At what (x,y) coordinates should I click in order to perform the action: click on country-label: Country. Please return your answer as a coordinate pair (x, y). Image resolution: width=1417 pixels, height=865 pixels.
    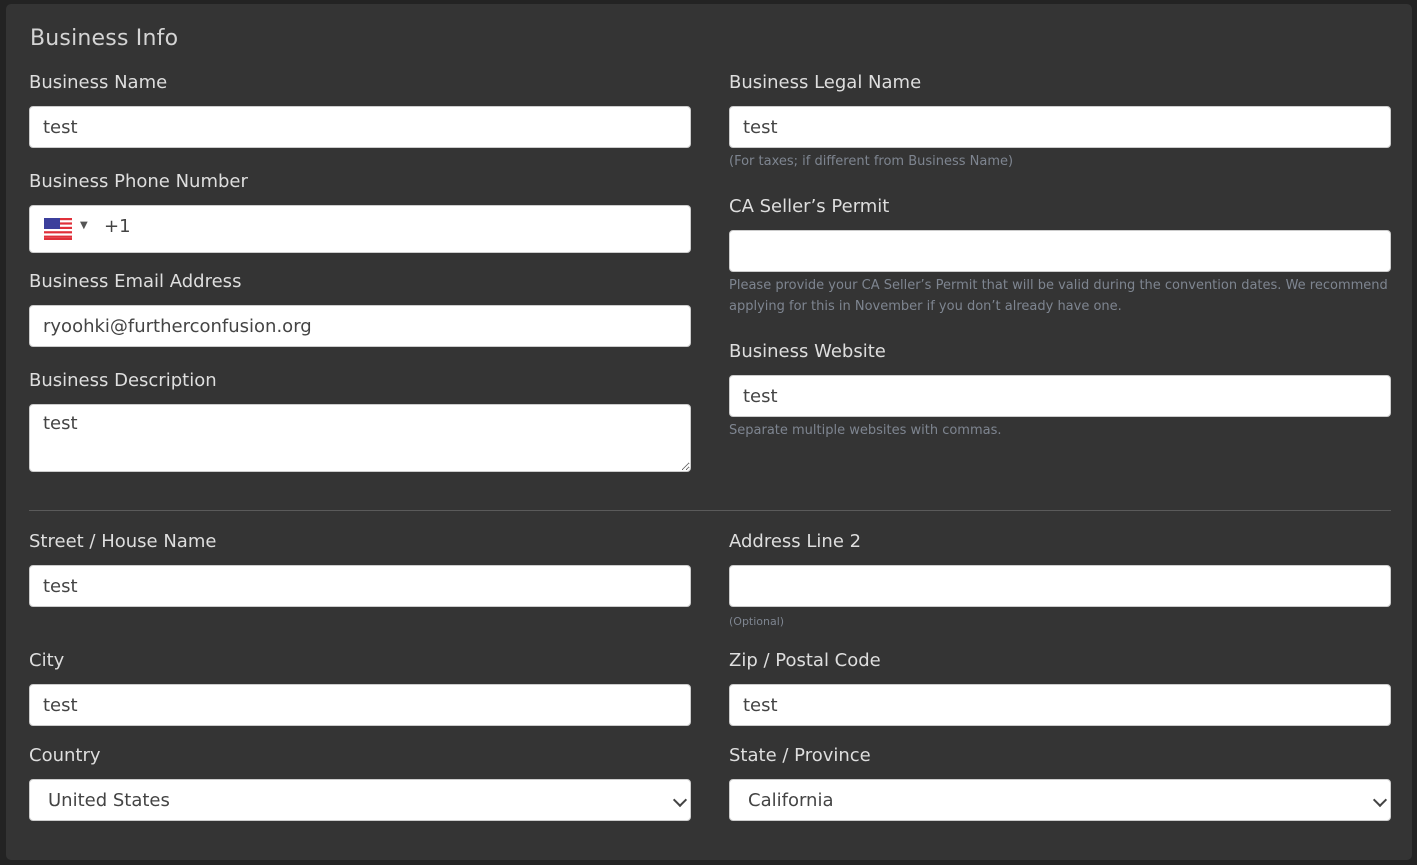
    Looking at the image, I should click on (65, 755).